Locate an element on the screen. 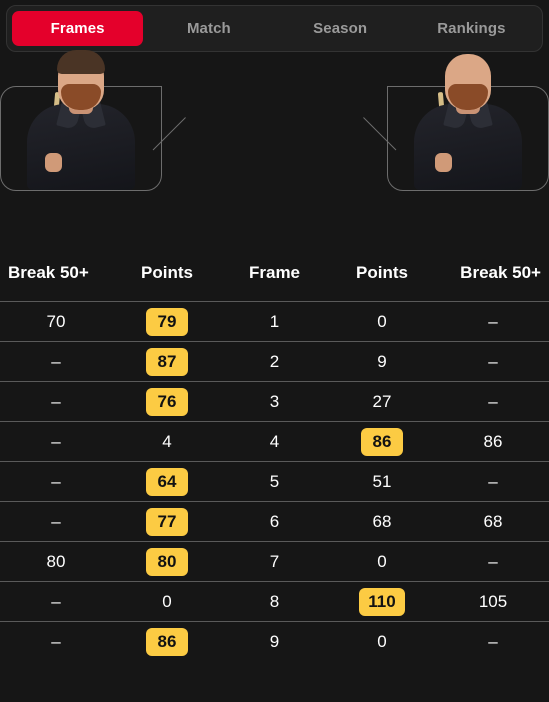  cell-frame-number: 4 is located at coordinates (274, 441).